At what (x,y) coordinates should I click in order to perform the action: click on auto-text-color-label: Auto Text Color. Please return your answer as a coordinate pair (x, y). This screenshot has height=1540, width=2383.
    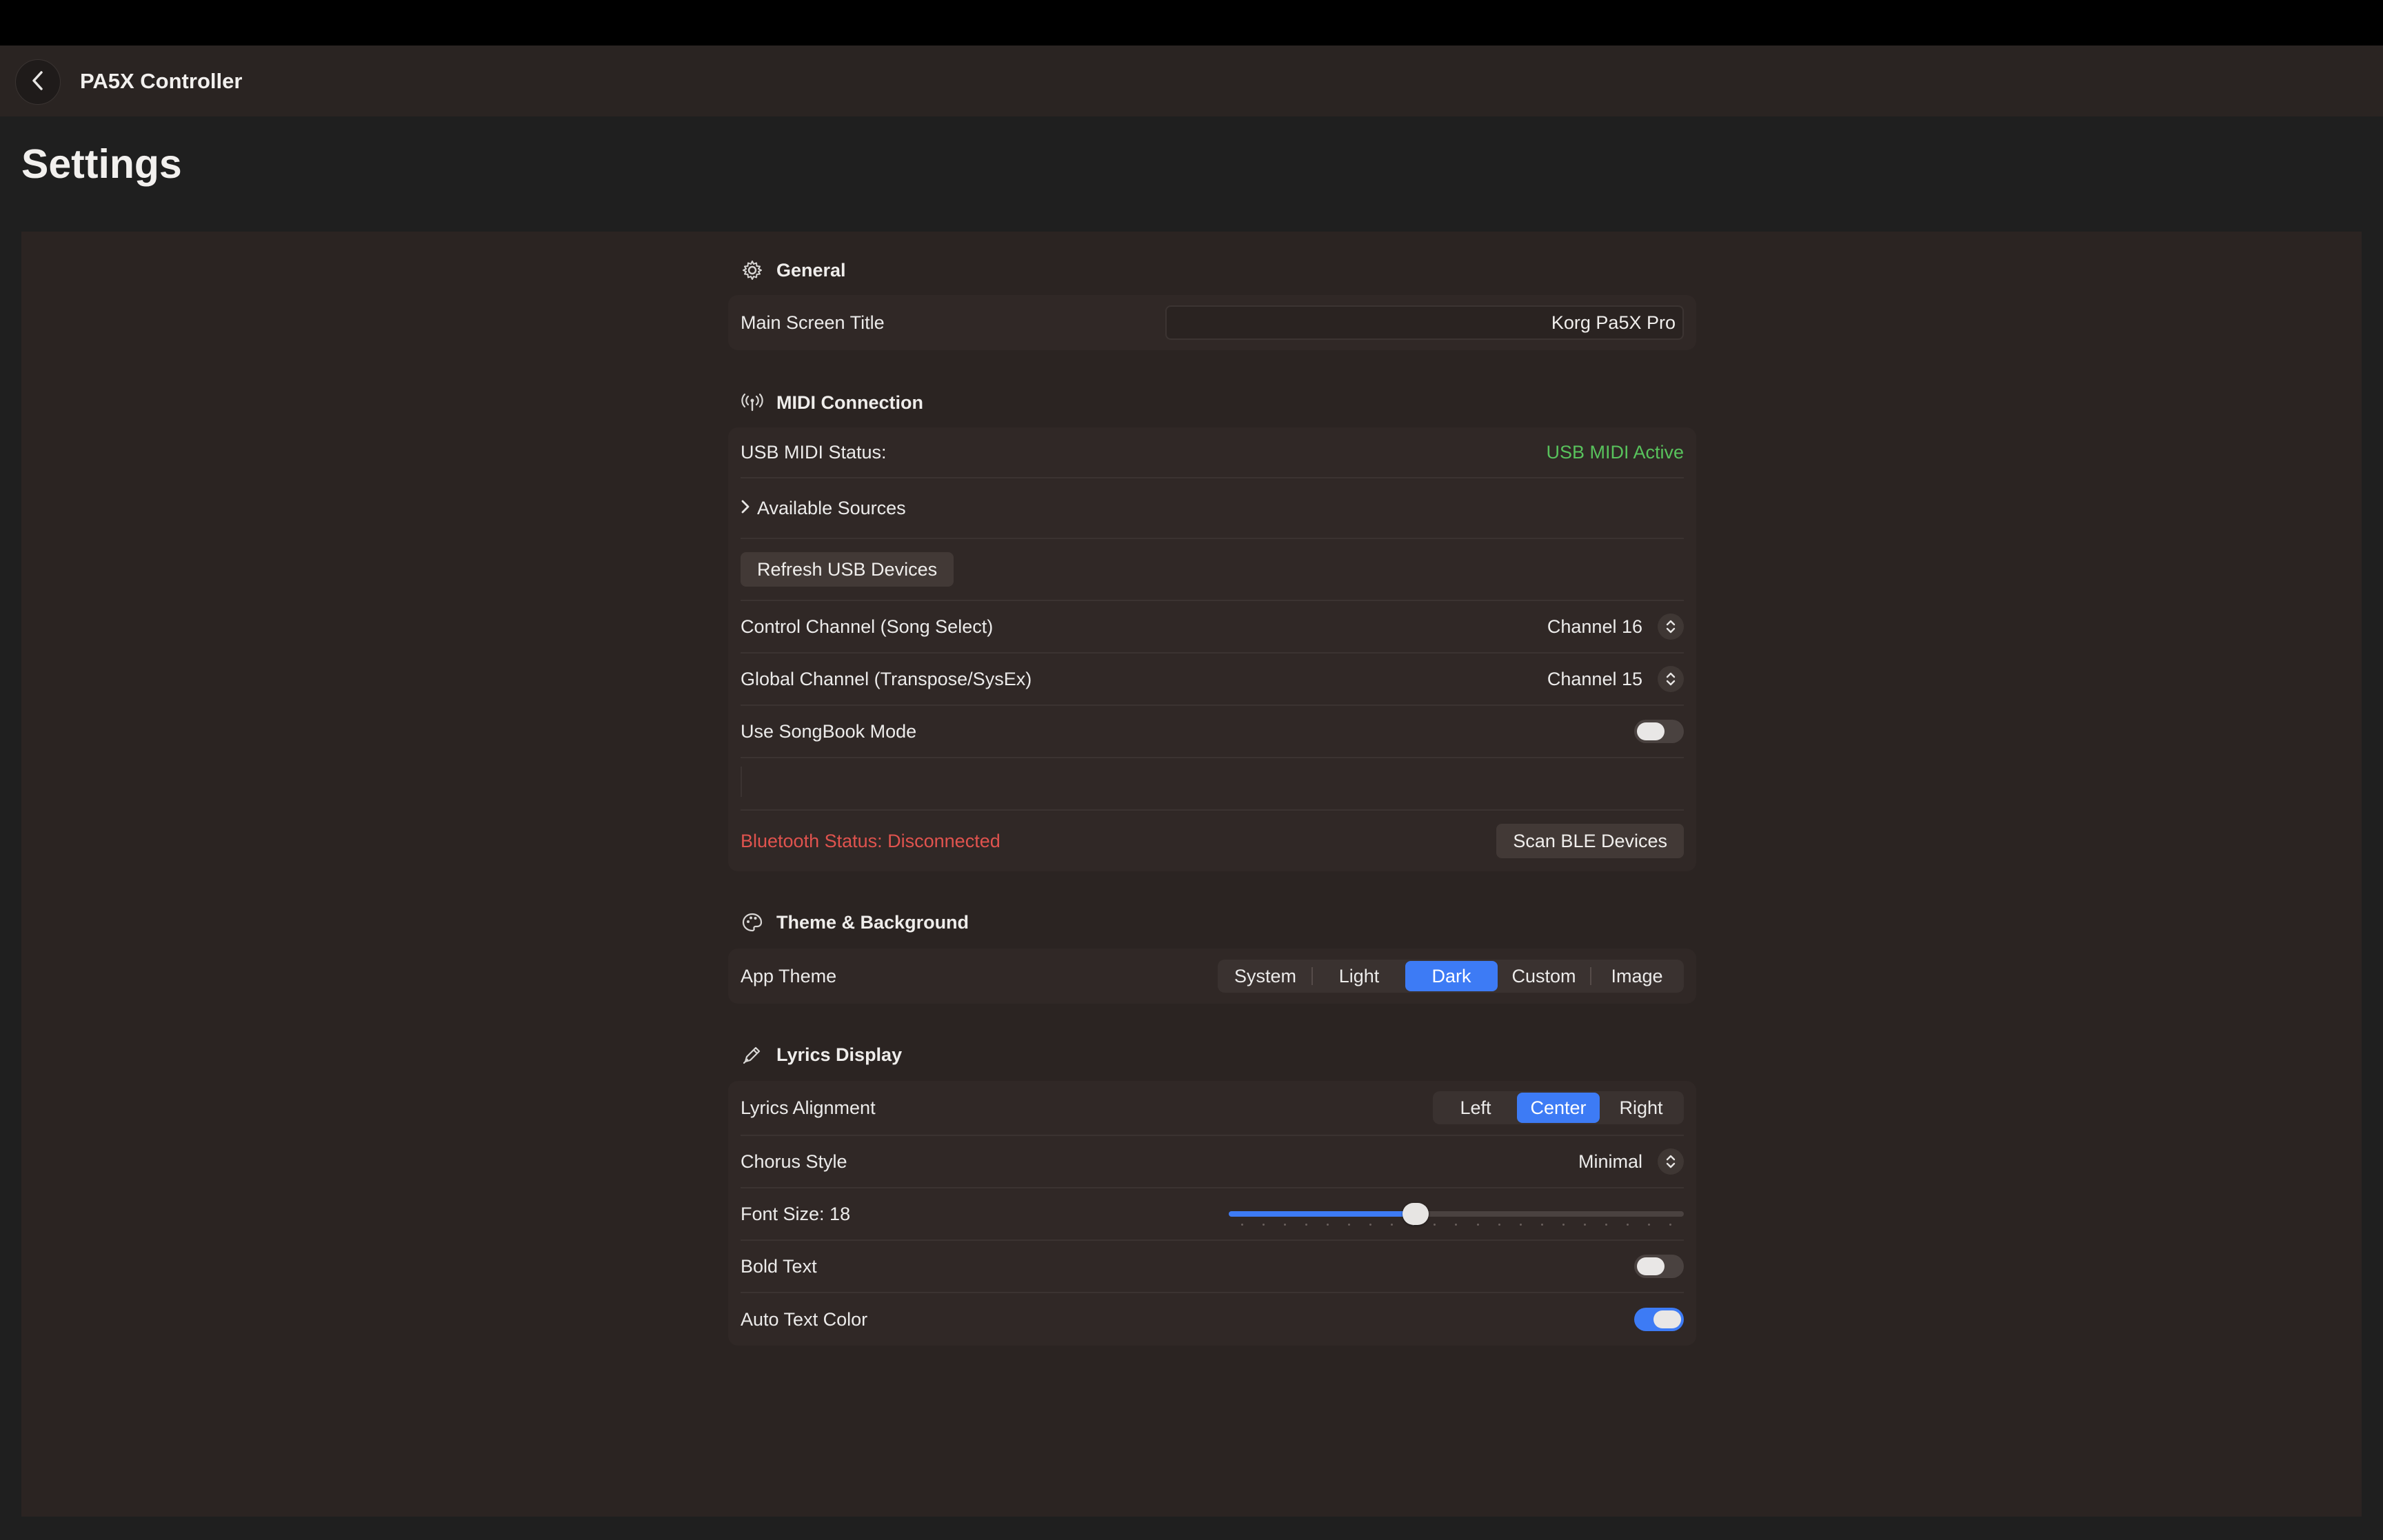
    Looking at the image, I should click on (804, 1319).